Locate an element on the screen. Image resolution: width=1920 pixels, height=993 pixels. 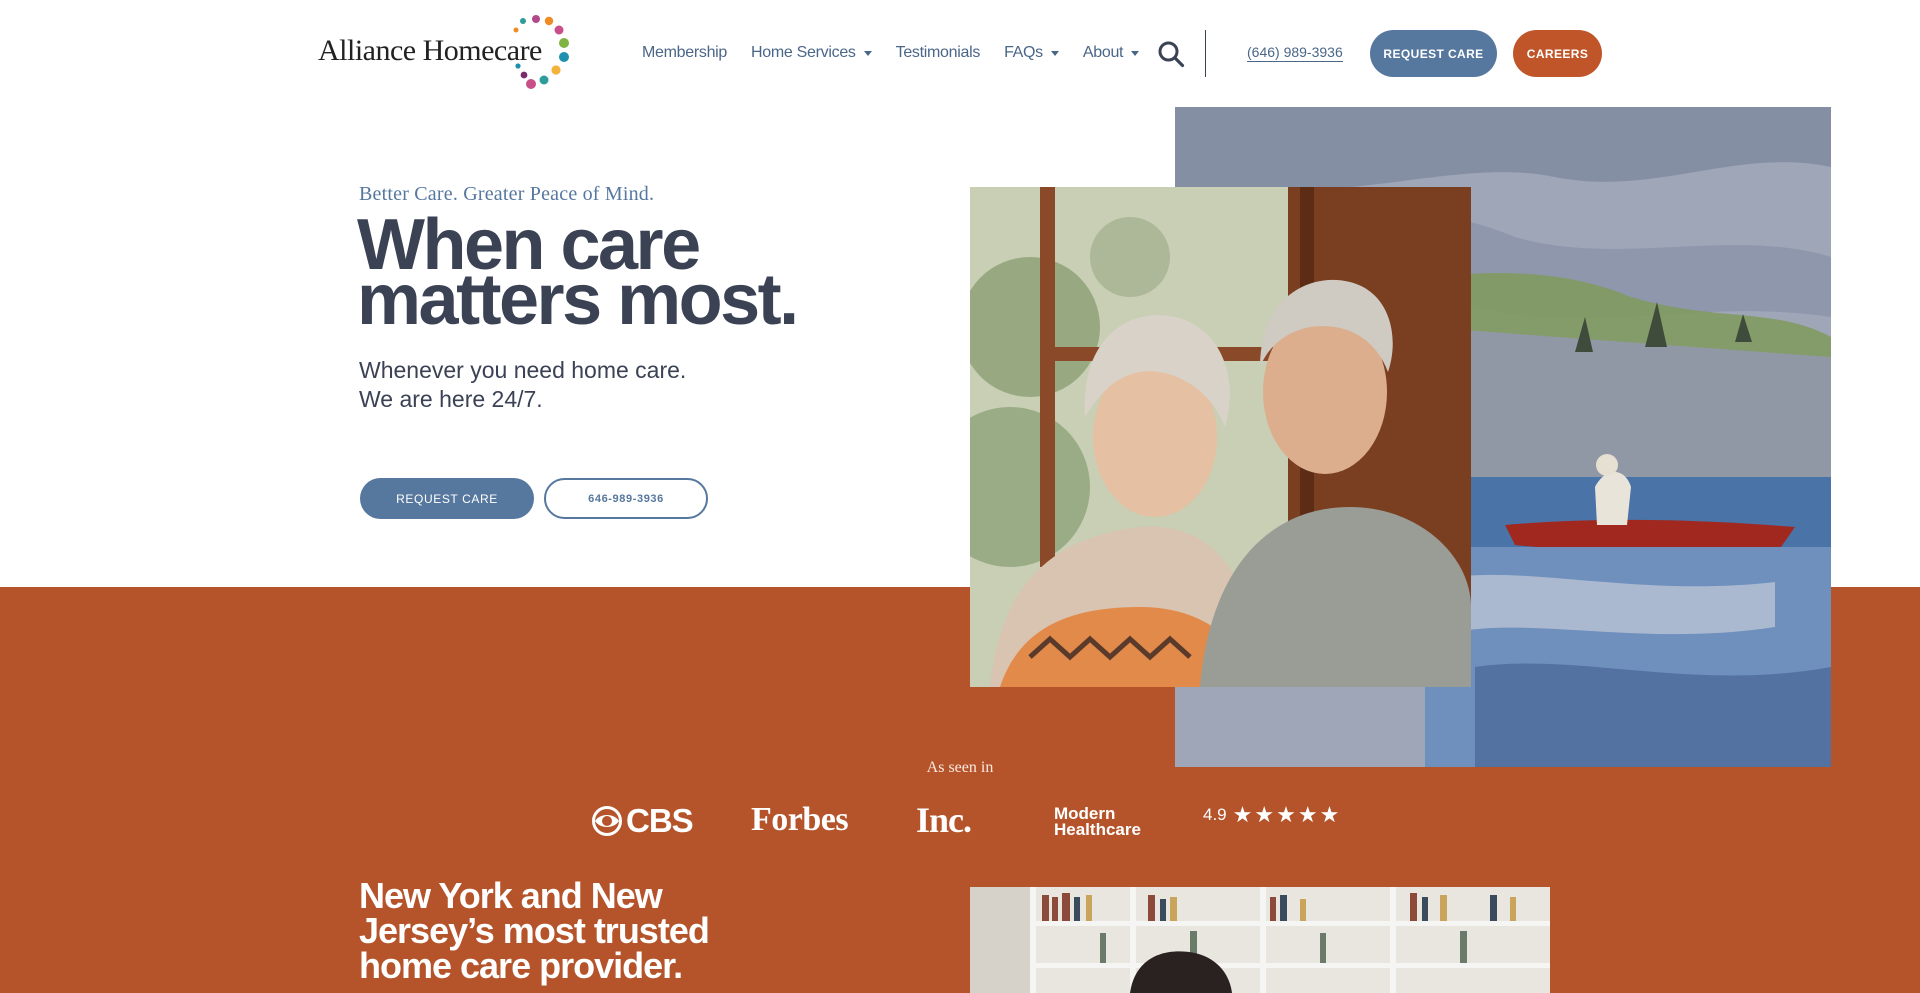
hero-phone-button: 646-989-3936 is located at coordinates (626, 498).